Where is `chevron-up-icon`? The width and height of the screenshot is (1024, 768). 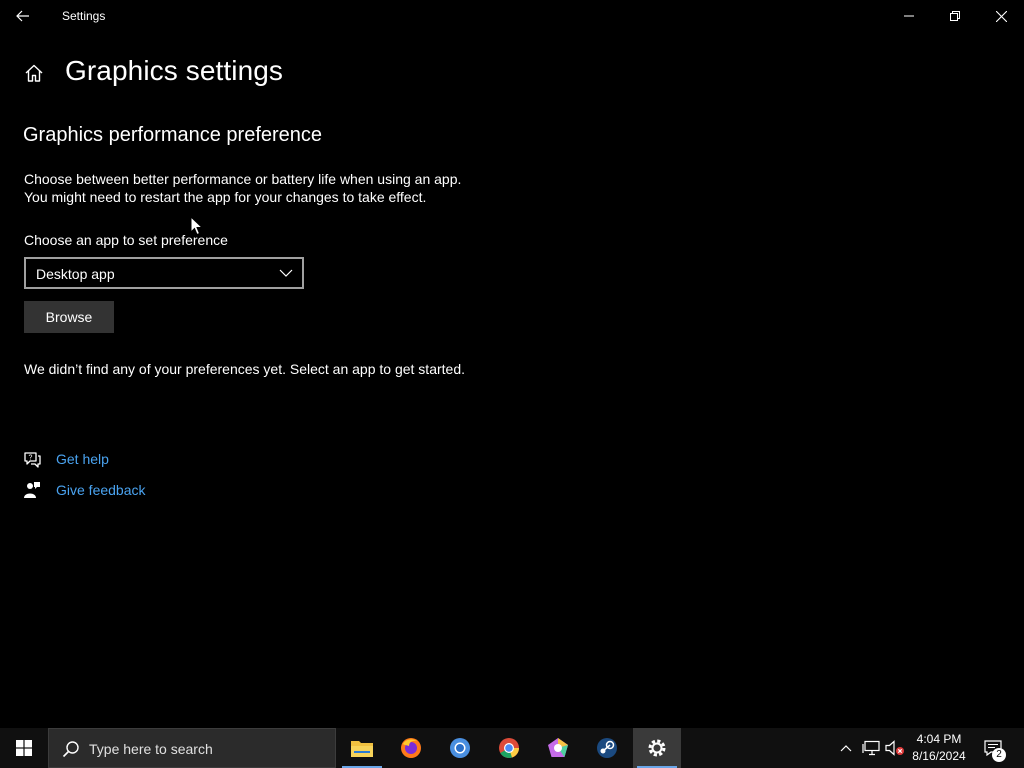 chevron-up-icon is located at coordinates (846, 748).